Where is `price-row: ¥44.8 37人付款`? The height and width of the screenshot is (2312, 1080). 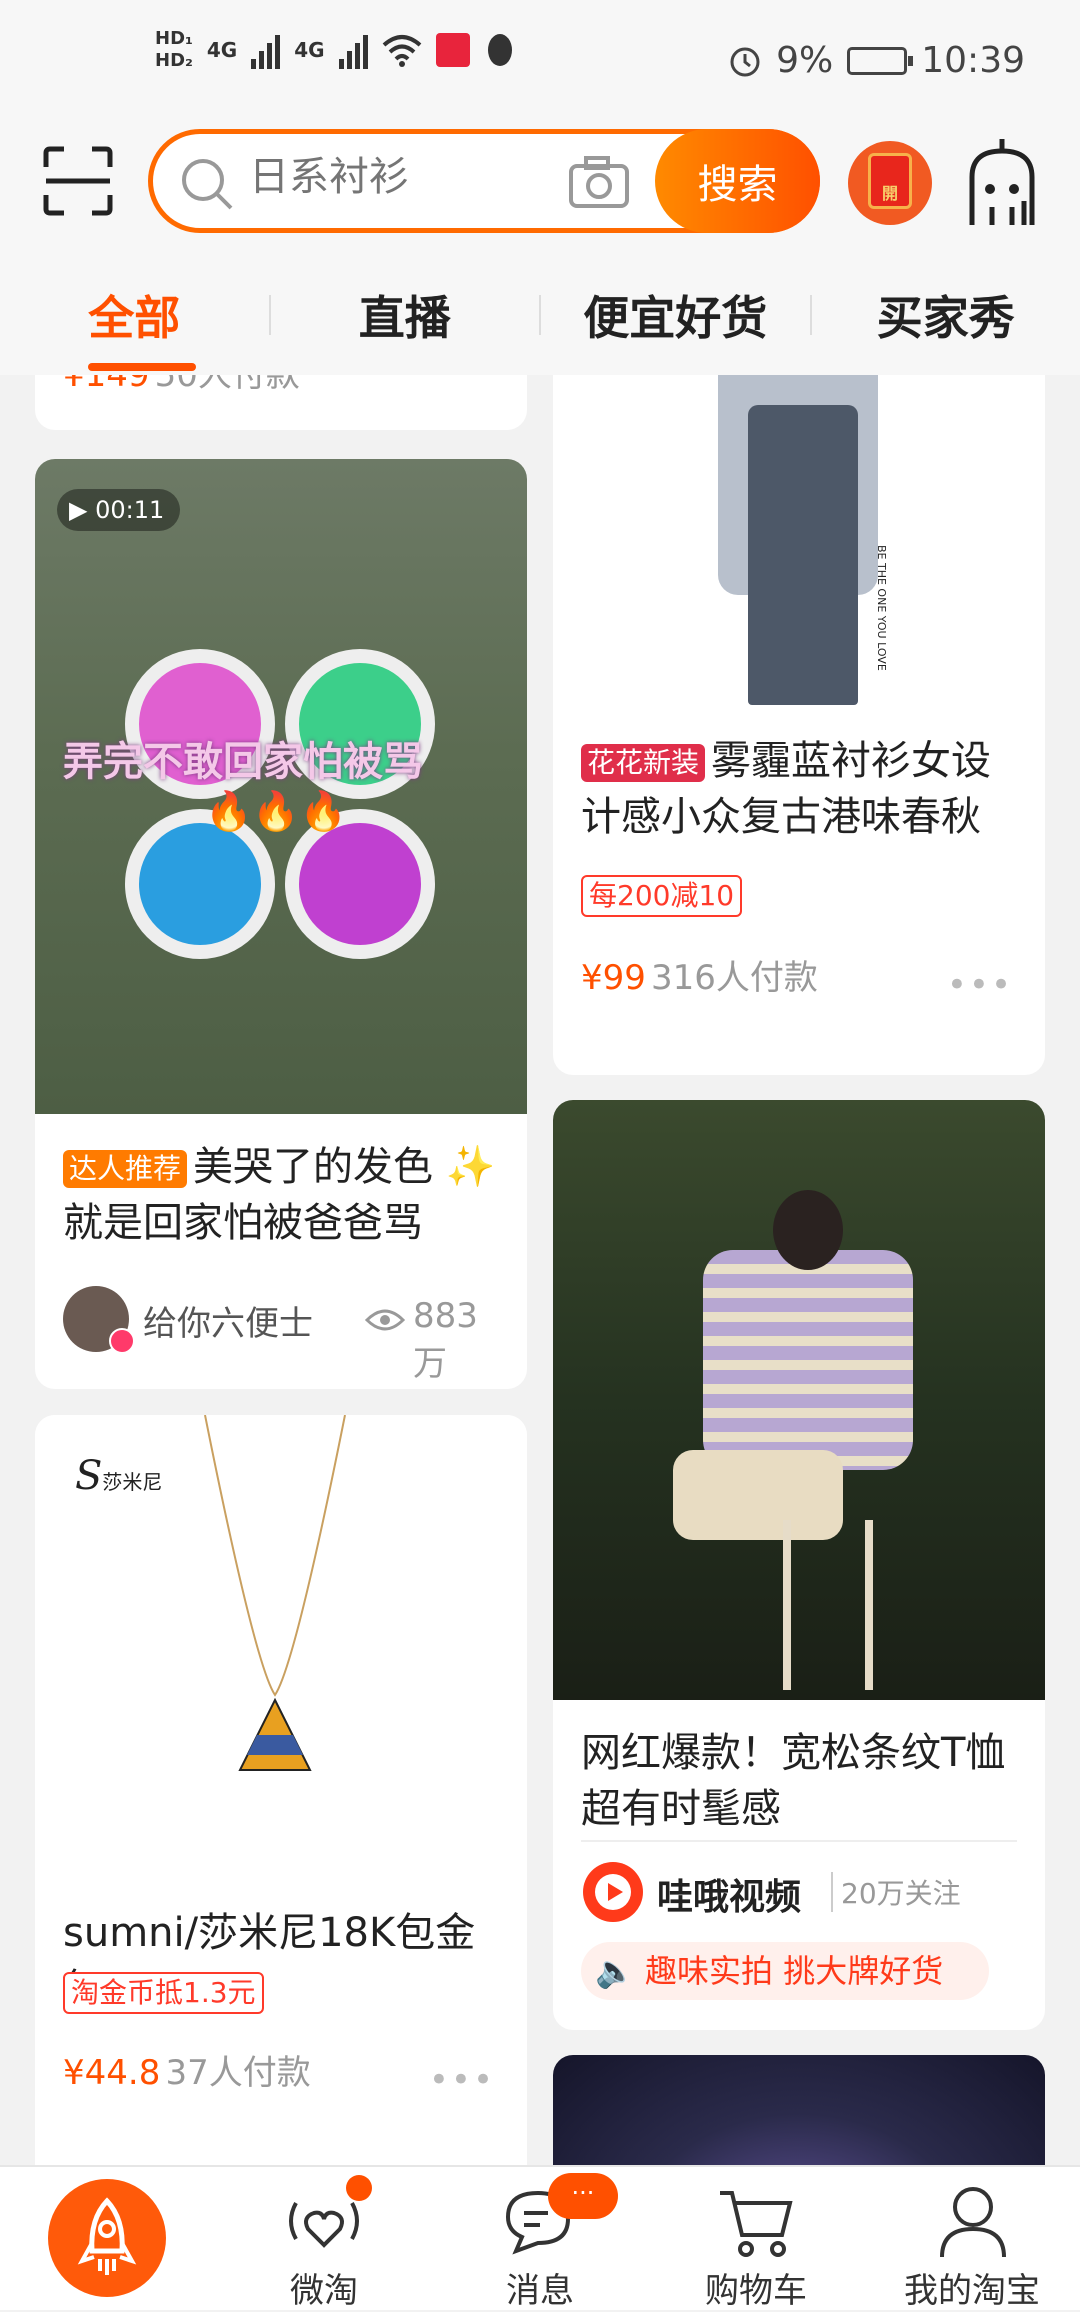 price-row: ¥44.8 37人付款 is located at coordinates (187, 2069).